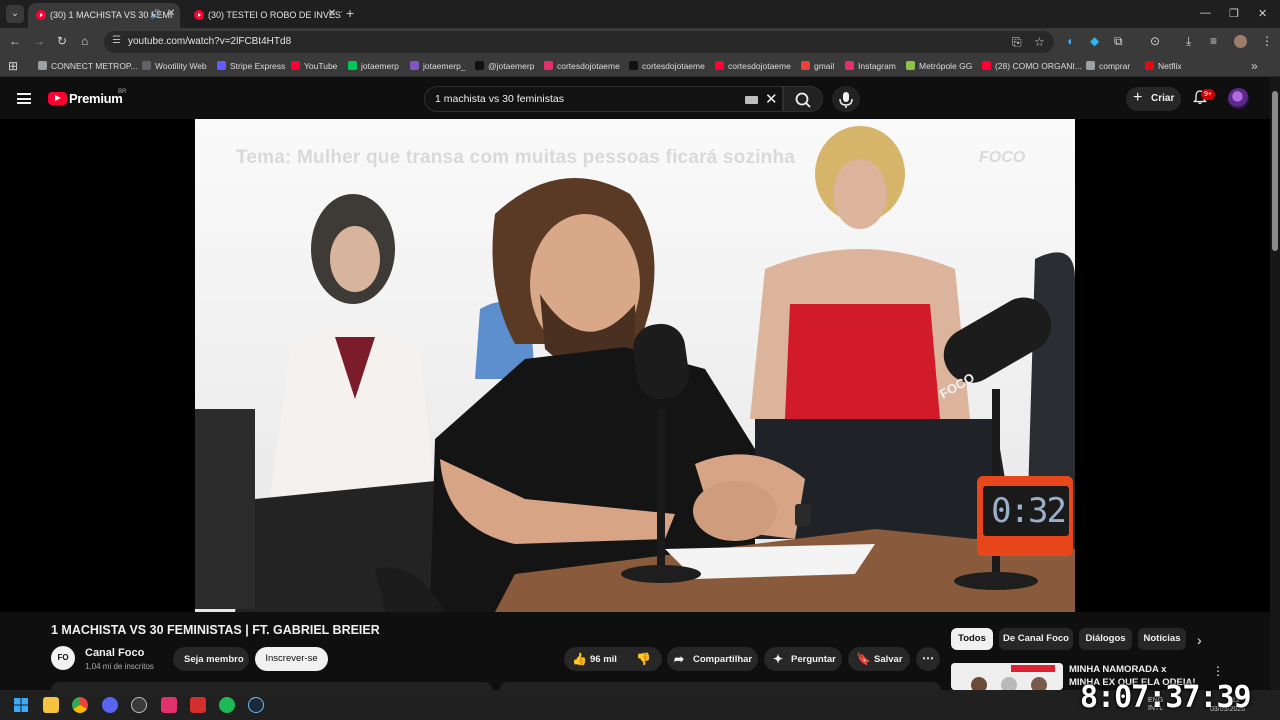 Image resolution: width=1280 pixels, height=720 pixels. I want to click on forward-icon: →, so click(39, 41).